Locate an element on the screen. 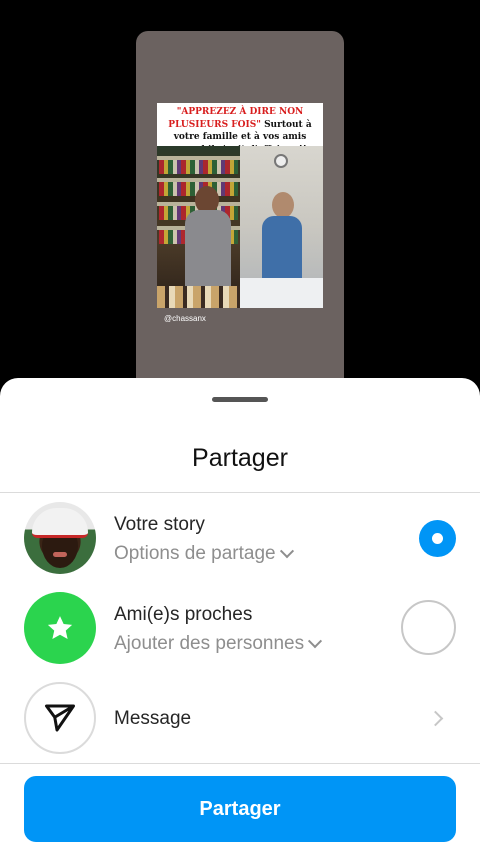  chevron-right-icon is located at coordinates (435, 718).